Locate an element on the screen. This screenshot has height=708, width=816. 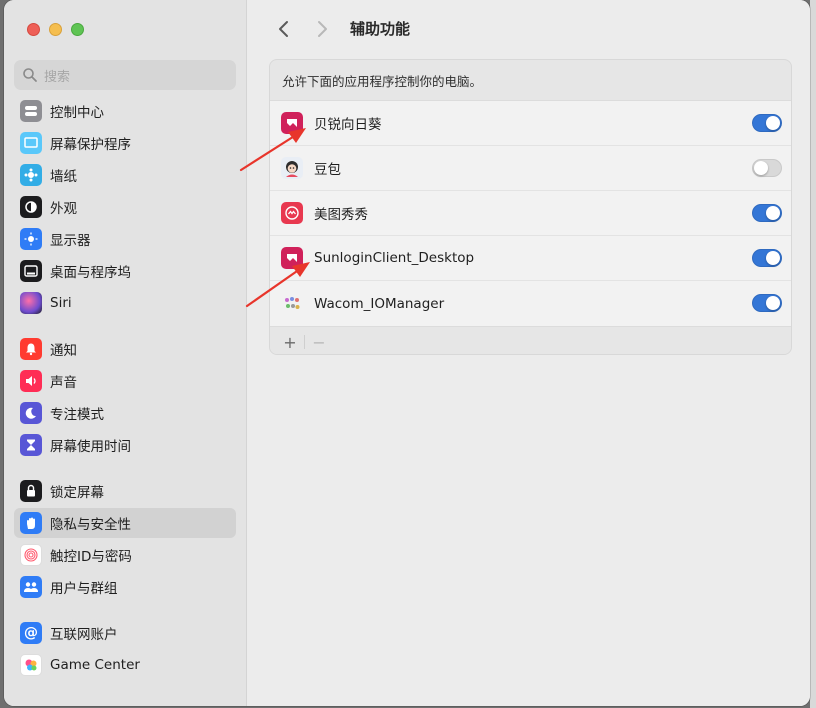
divider is located at coordinates (304, 342).